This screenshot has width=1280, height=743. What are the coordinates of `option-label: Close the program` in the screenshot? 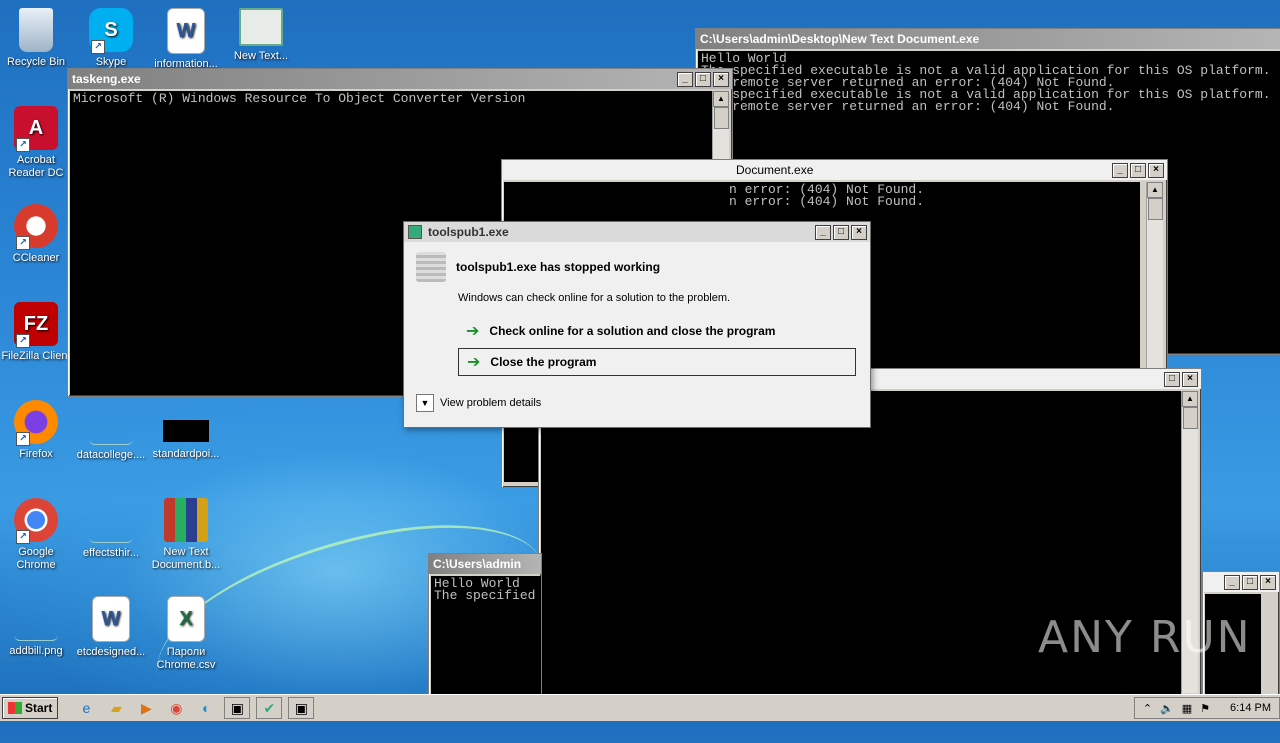 It's located at (543, 362).